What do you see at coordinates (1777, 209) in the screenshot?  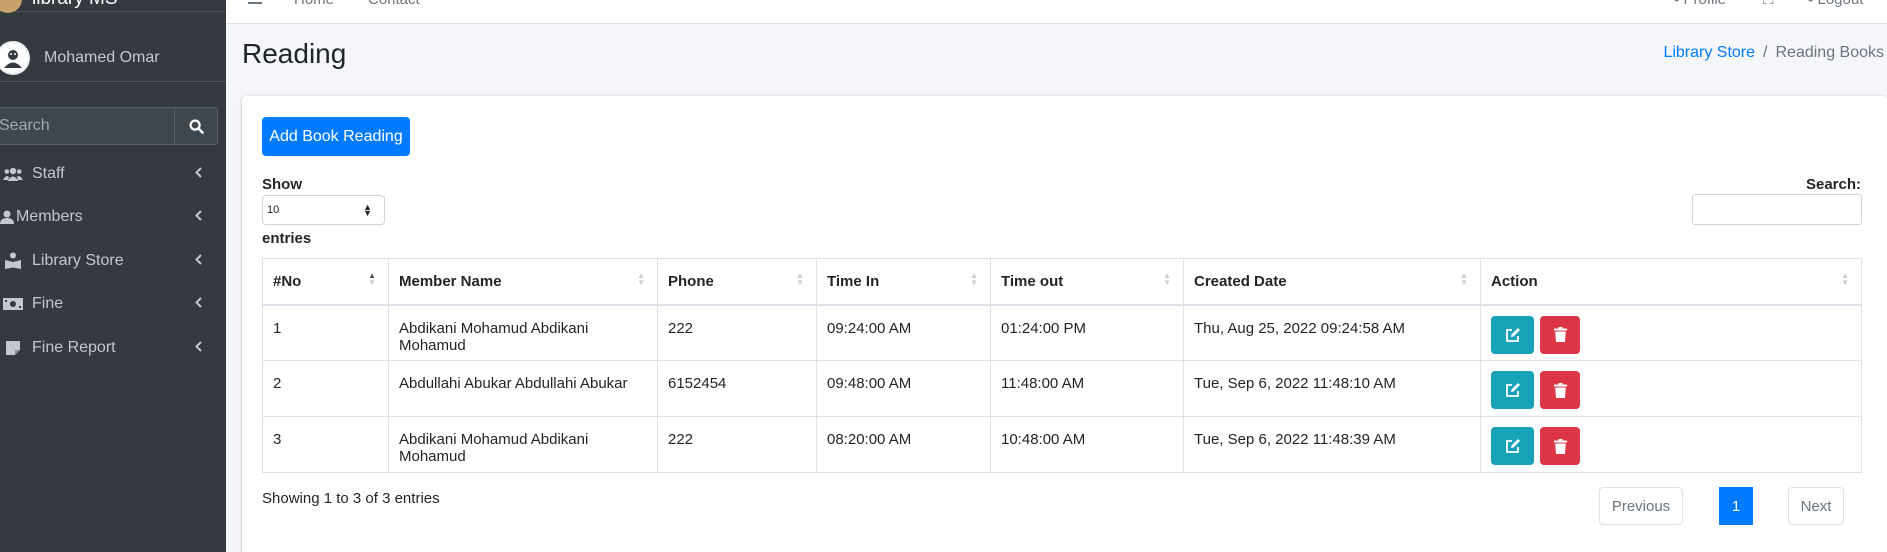 I see `table-search-input` at bounding box center [1777, 209].